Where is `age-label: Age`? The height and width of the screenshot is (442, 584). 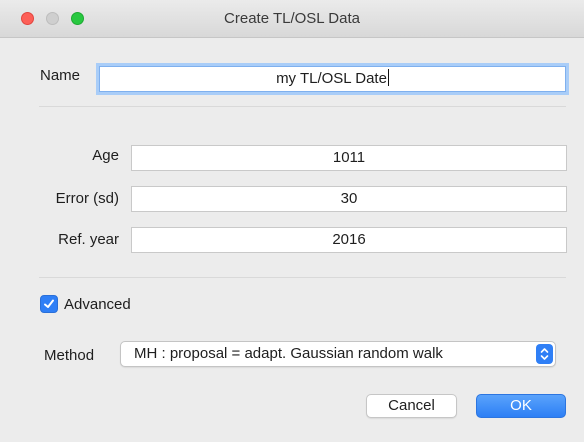 age-label: Age is located at coordinates (105, 155).